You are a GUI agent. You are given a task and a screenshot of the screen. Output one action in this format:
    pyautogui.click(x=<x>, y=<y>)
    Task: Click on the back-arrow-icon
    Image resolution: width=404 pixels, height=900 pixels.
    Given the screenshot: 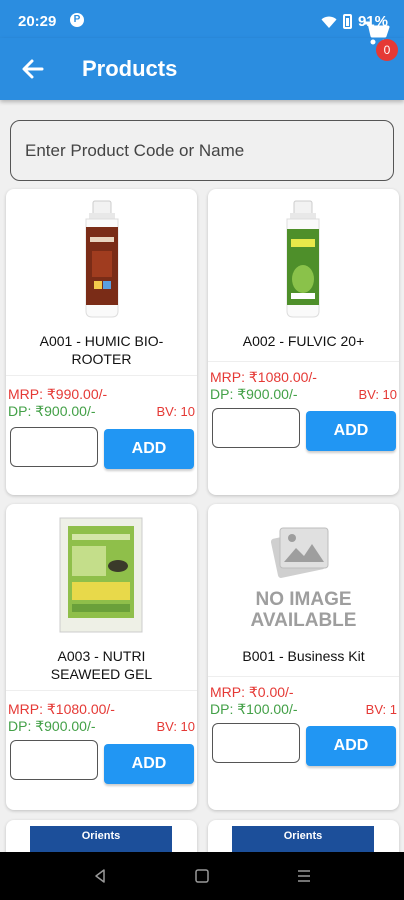 What is the action you would take?
    pyautogui.click(x=33, y=69)
    